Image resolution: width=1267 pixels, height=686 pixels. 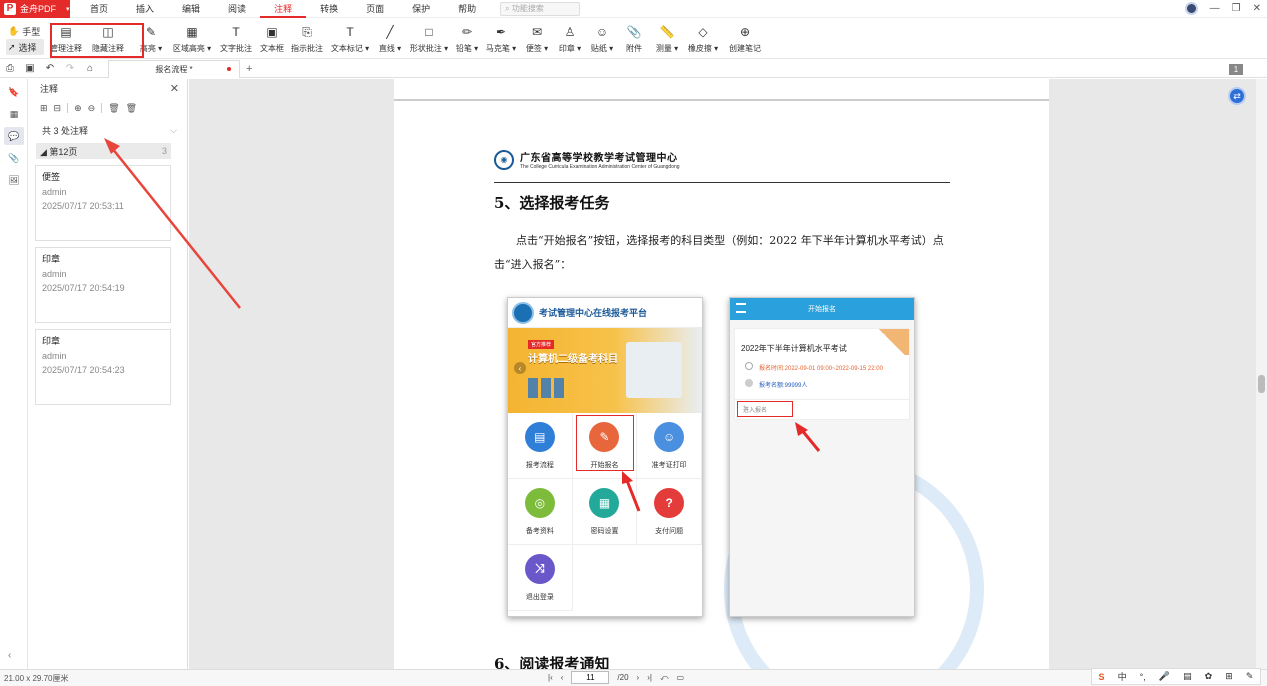 What do you see at coordinates (174, 68) in the screenshot?
I see `document-tab: 报名流程 *` at bounding box center [174, 68].